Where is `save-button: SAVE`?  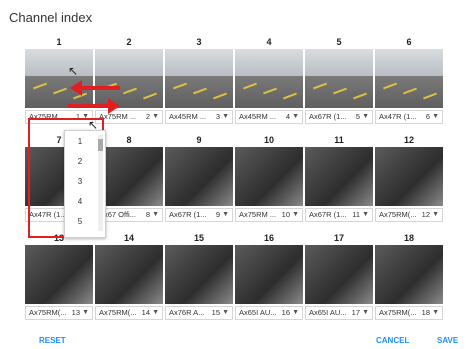
save-button: SAVE is located at coordinates (447, 340).